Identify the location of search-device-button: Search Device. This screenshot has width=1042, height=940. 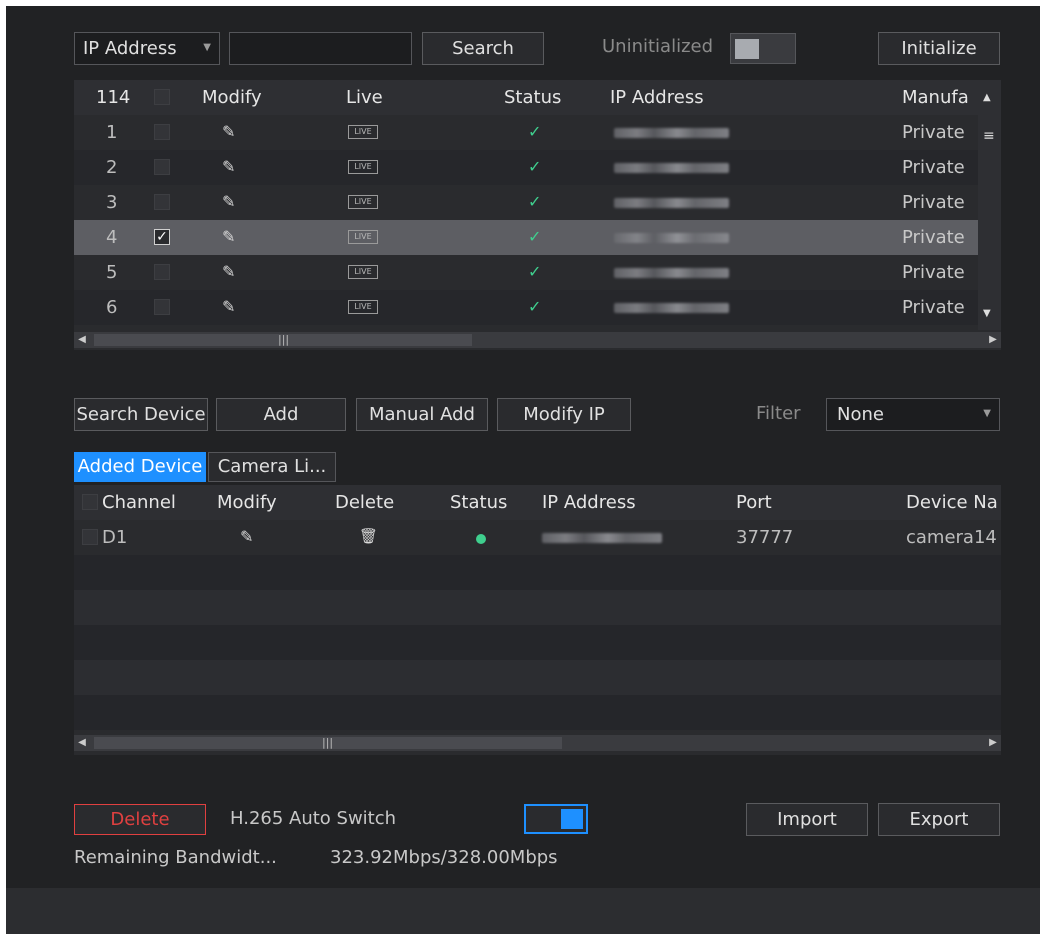
(141, 414).